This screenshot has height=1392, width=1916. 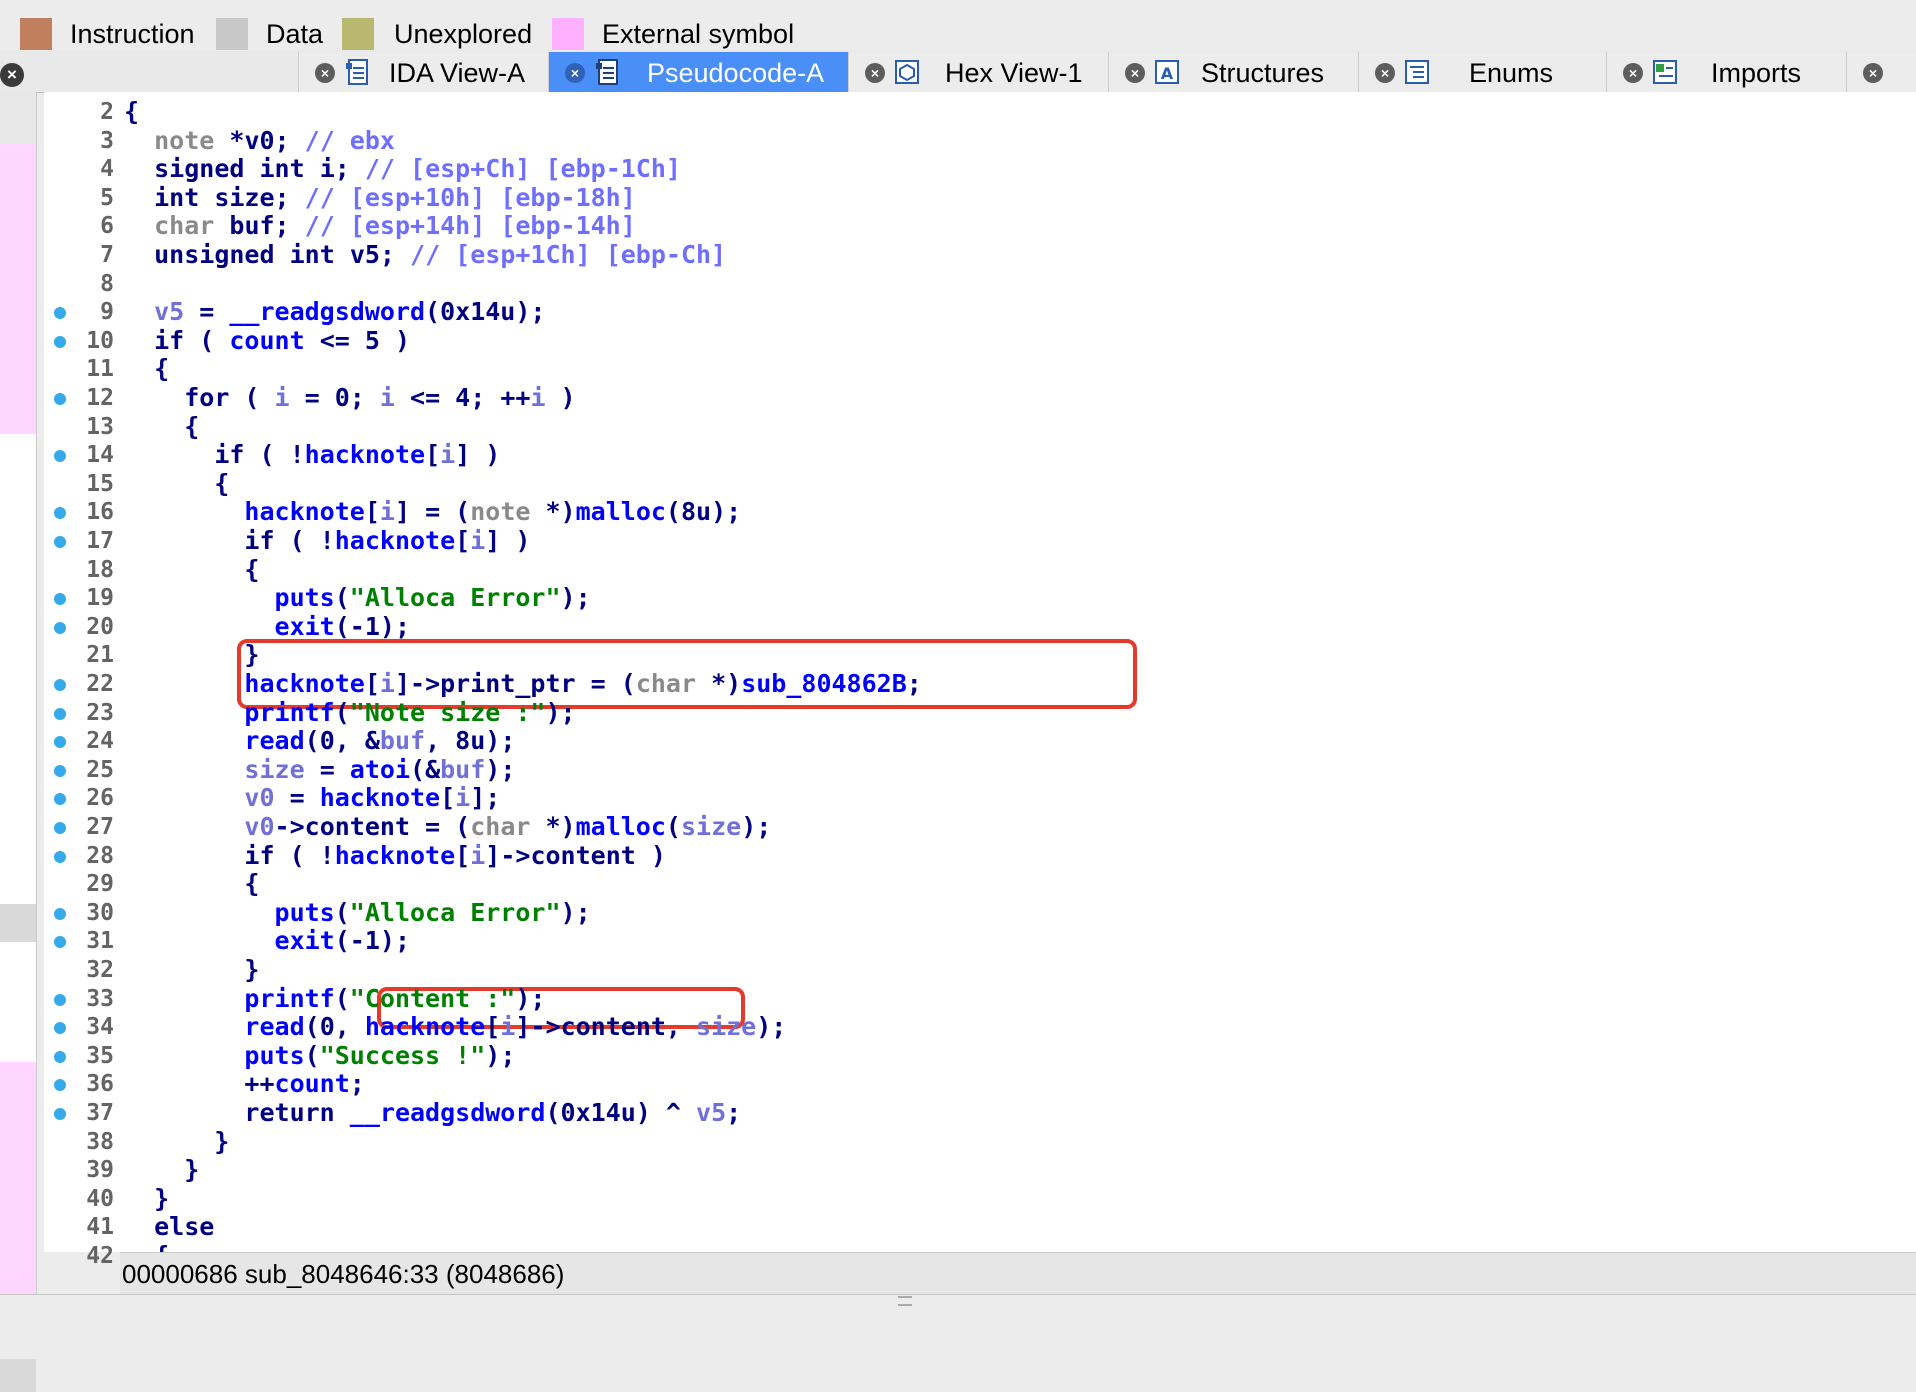 What do you see at coordinates (1417, 72) in the screenshot?
I see `enums-icon` at bounding box center [1417, 72].